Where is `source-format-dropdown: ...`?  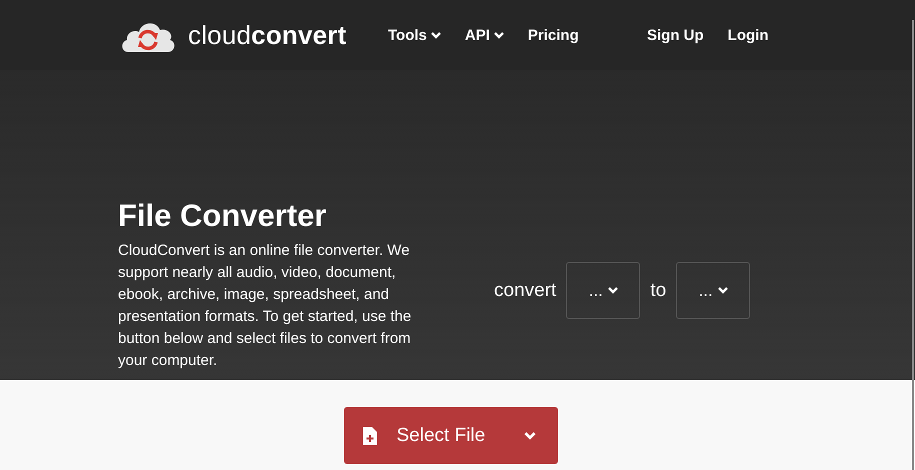
source-format-dropdown: ... is located at coordinates (603, 290).